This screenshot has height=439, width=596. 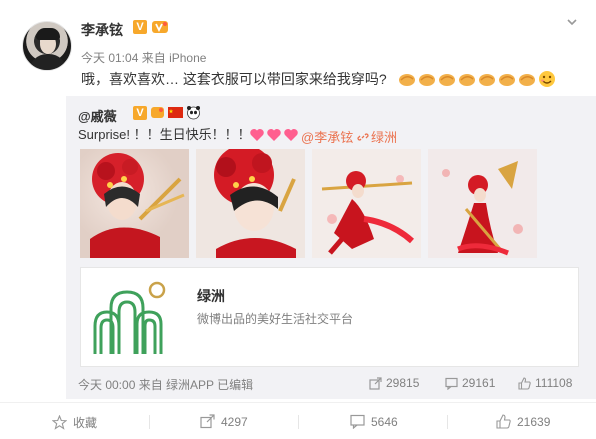 I want to click on comment-button: 5646, so click(x=374, y=421).